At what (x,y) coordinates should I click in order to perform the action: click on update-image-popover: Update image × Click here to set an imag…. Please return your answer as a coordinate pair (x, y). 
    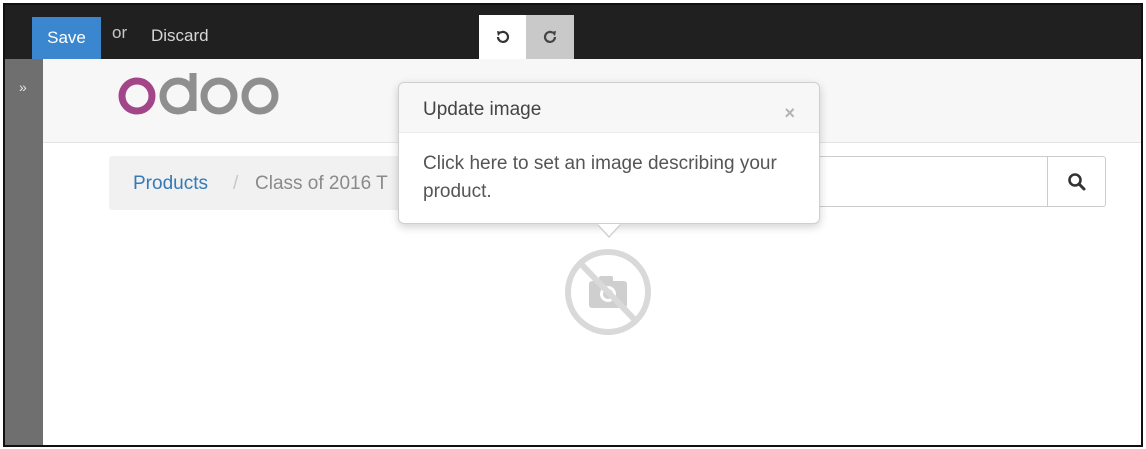
    Looking at the image, I should click on (609, 160).